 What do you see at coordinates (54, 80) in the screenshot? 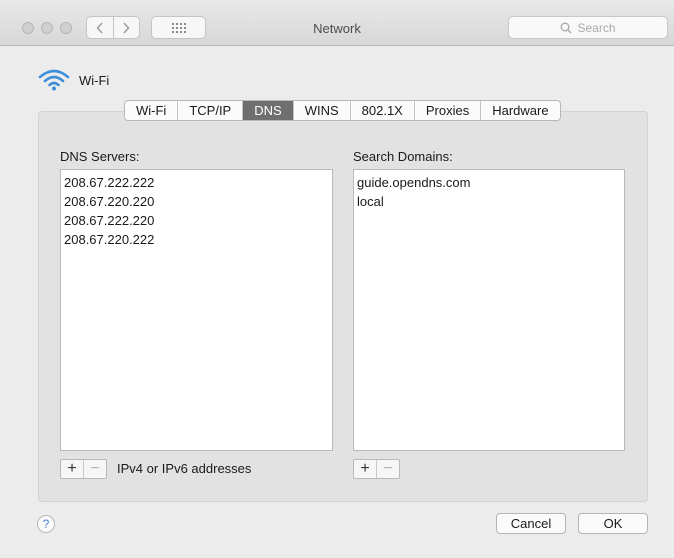
I see `wifi-icon` at bounding box center [54, 80].